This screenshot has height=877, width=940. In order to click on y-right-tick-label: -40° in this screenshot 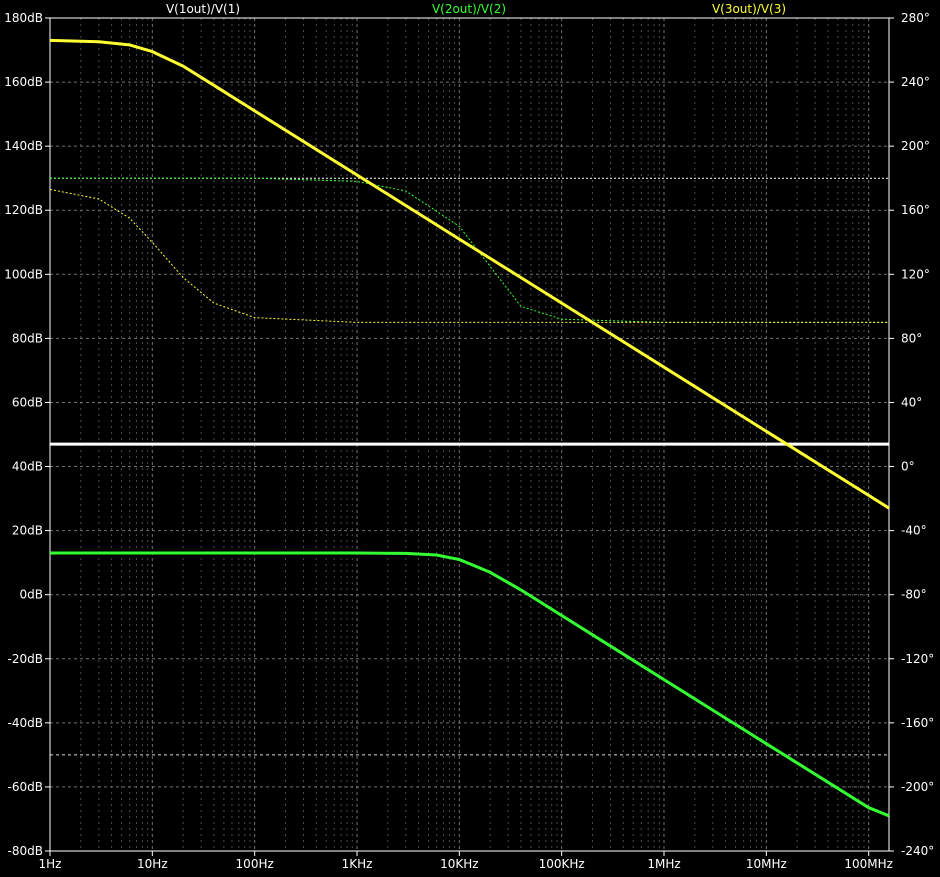, I will do `click(914, 531)`.